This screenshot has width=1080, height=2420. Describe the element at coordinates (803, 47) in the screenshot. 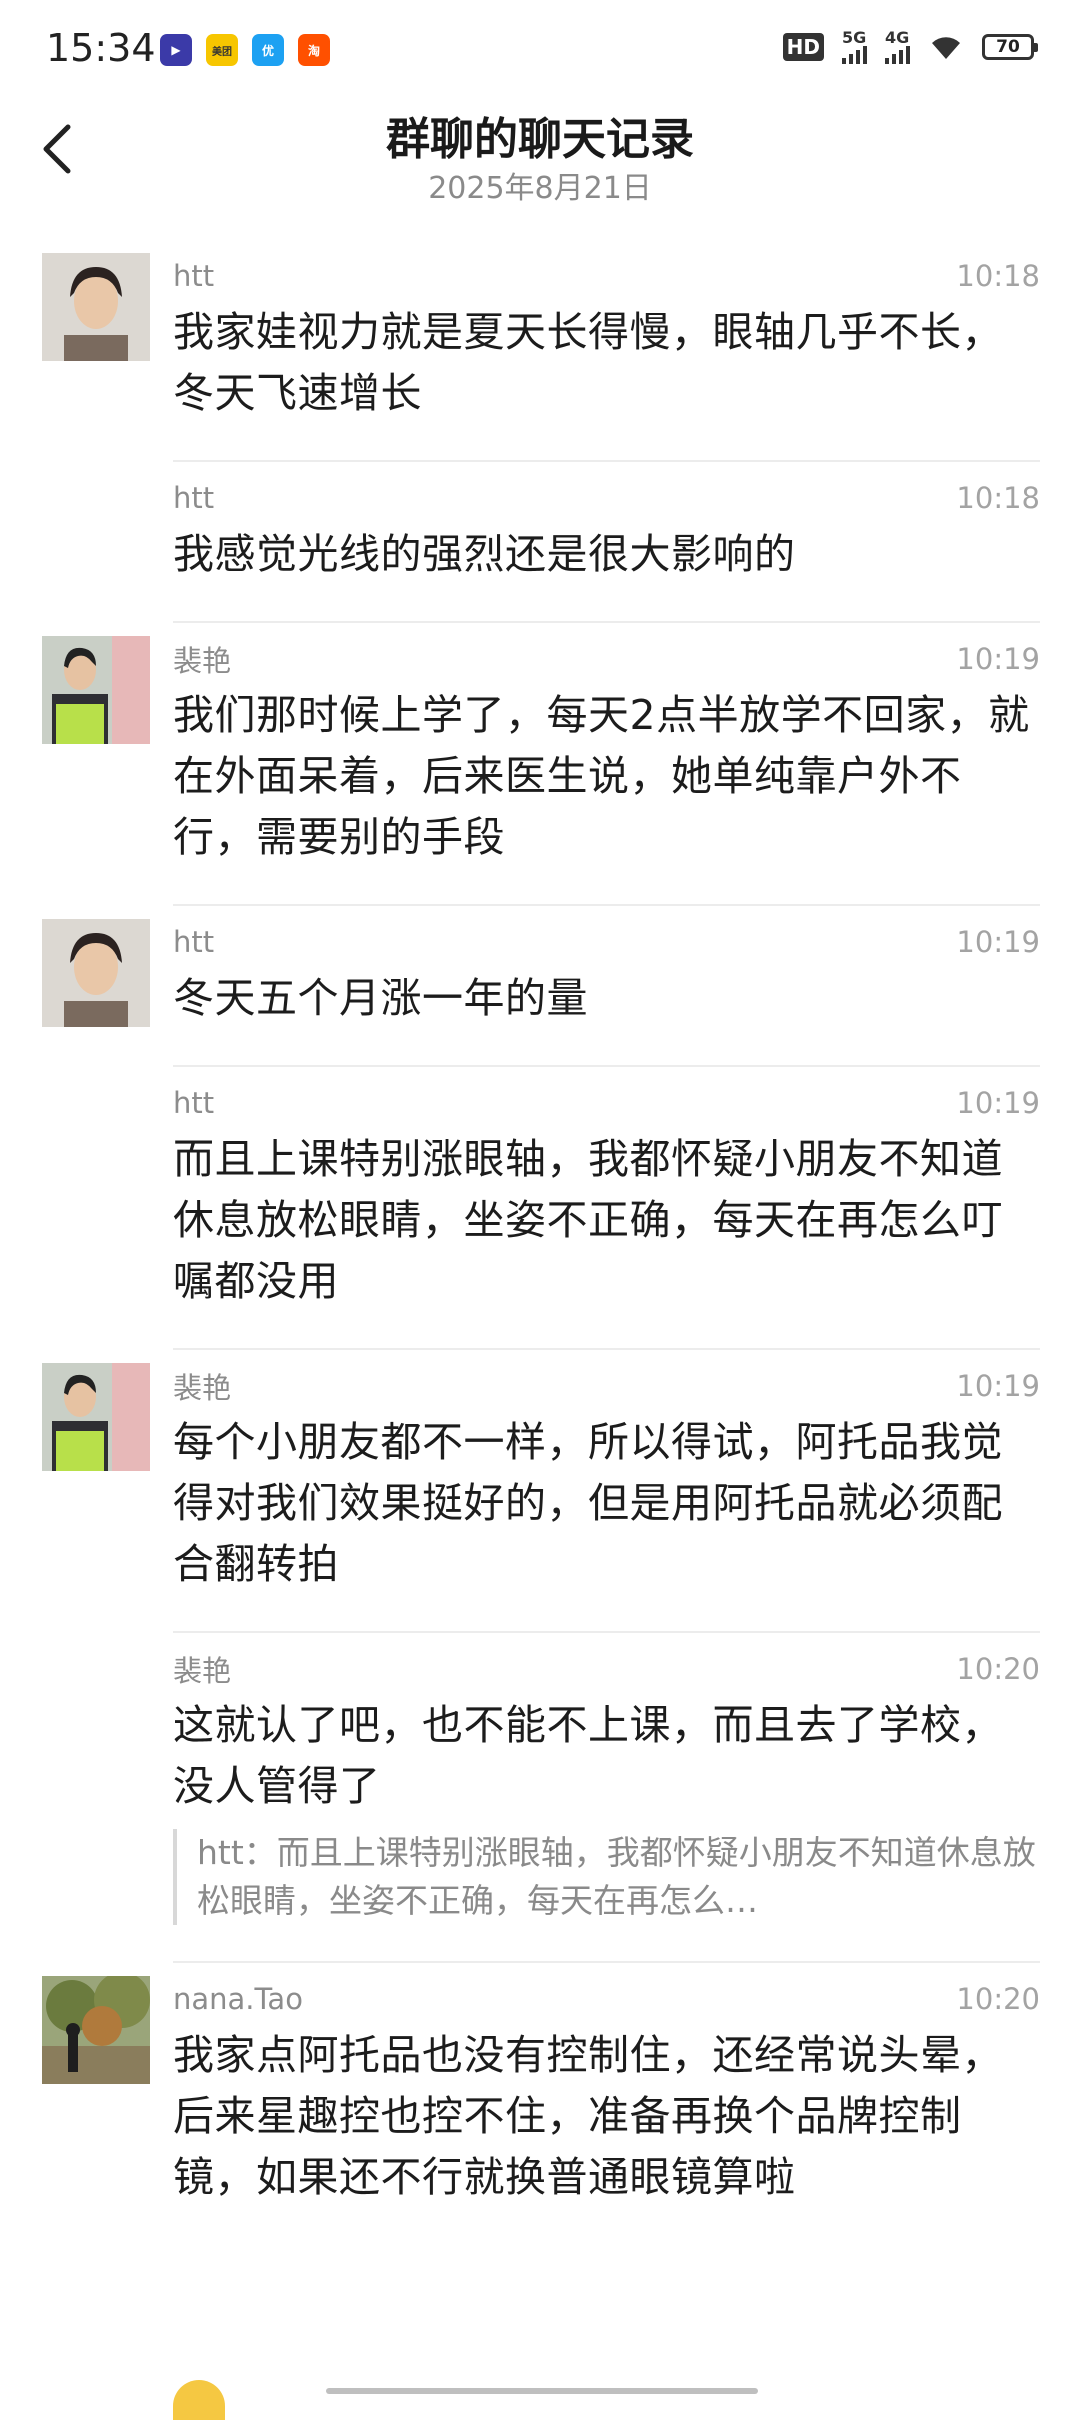

I see `hd-icon: HD` at that location.